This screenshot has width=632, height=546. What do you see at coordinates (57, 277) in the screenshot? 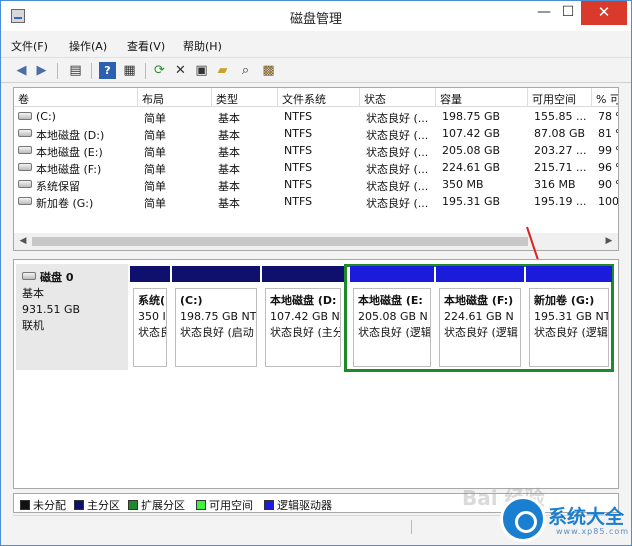
I see `disk-name: 磁盘 0` at bounding box center [57, 277].